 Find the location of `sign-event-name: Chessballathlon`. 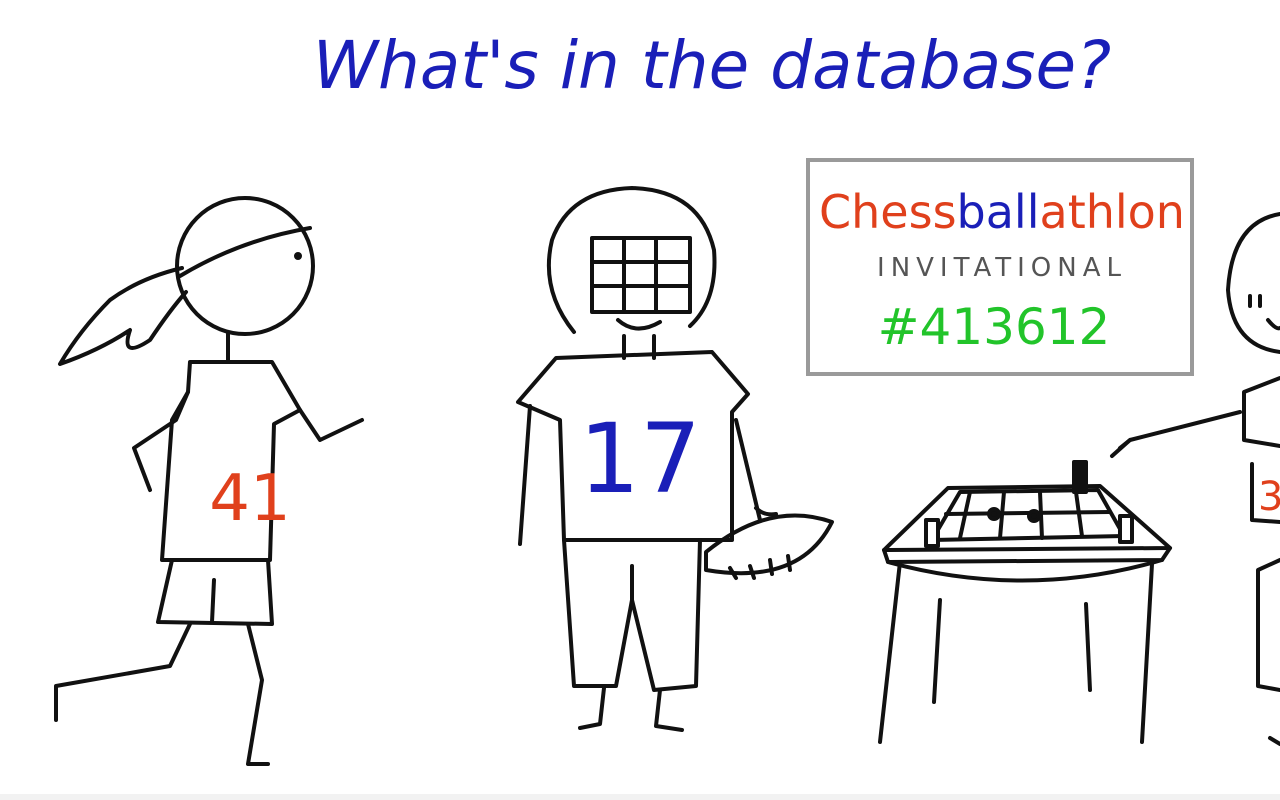

sign-event-name: Chessballathlon is located at coordinates (1002, 212).